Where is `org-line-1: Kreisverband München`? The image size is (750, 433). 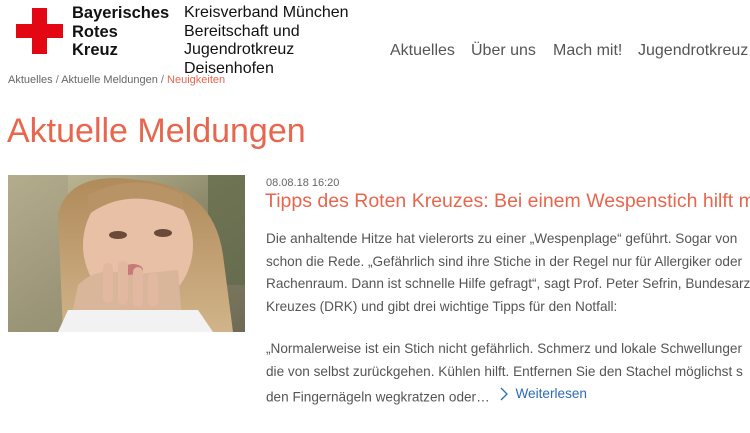 org-line-1: Kreisverband München is located at coordinates (266, 12).